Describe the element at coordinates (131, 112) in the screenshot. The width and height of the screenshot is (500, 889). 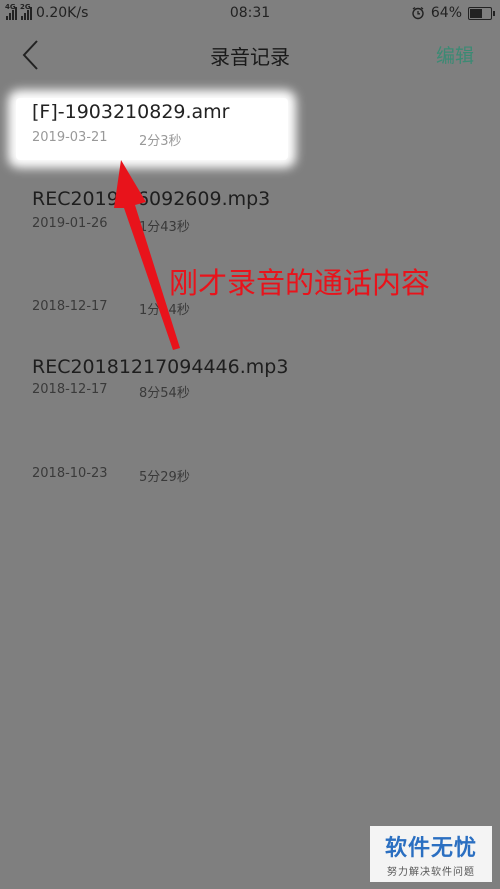
I see `recording-name: [F]-1903210829.amr` at that location.